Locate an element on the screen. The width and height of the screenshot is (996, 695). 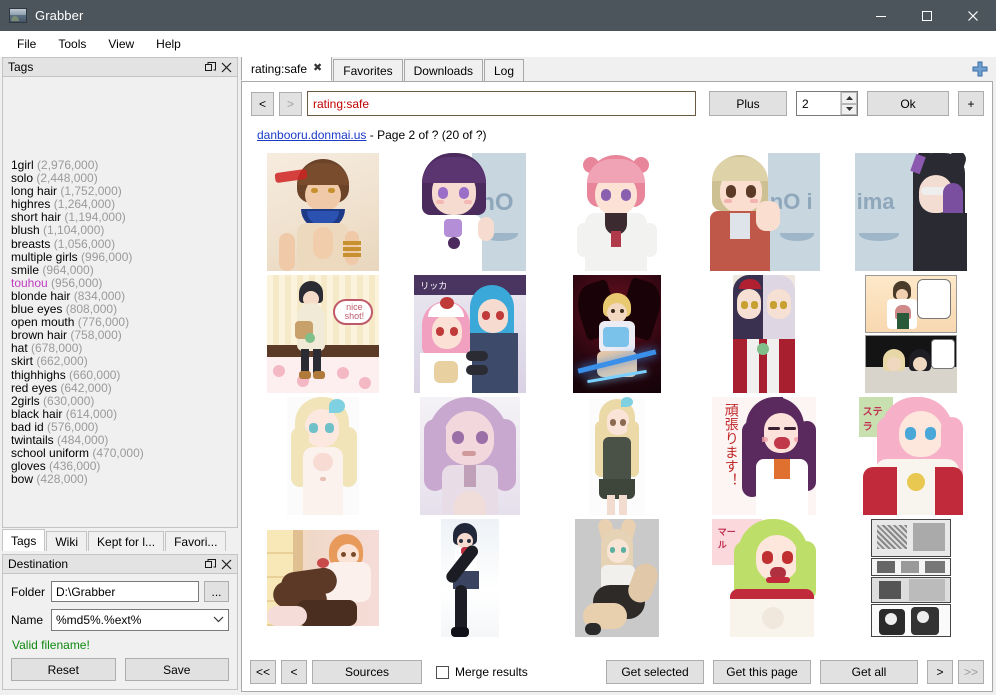
tab-log: Log is located at coordinates (504, 70).